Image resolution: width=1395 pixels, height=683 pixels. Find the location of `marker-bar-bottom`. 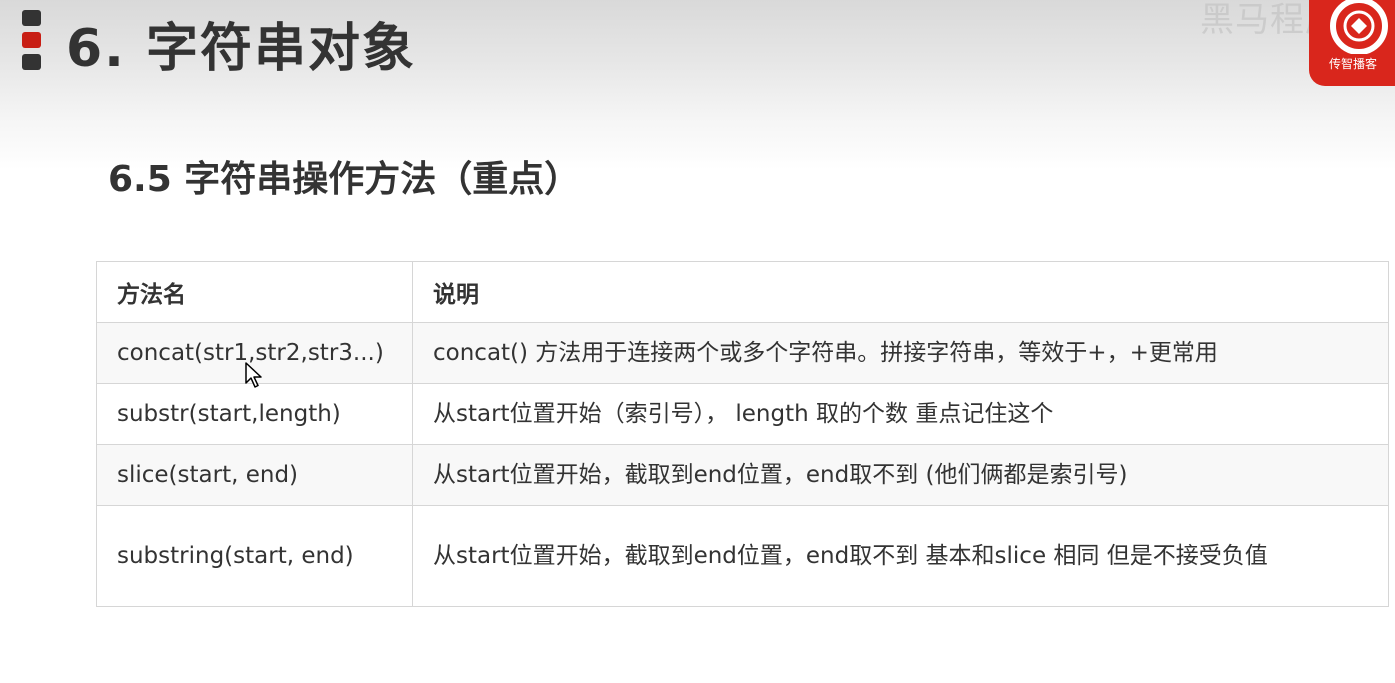

marker-bar-bottom is located at coordinates (31, 62).